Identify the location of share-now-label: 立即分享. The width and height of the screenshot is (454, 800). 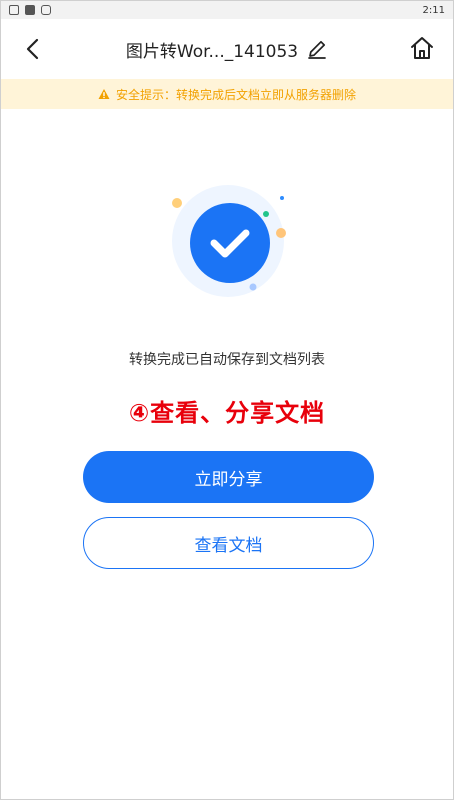
(228, 479).